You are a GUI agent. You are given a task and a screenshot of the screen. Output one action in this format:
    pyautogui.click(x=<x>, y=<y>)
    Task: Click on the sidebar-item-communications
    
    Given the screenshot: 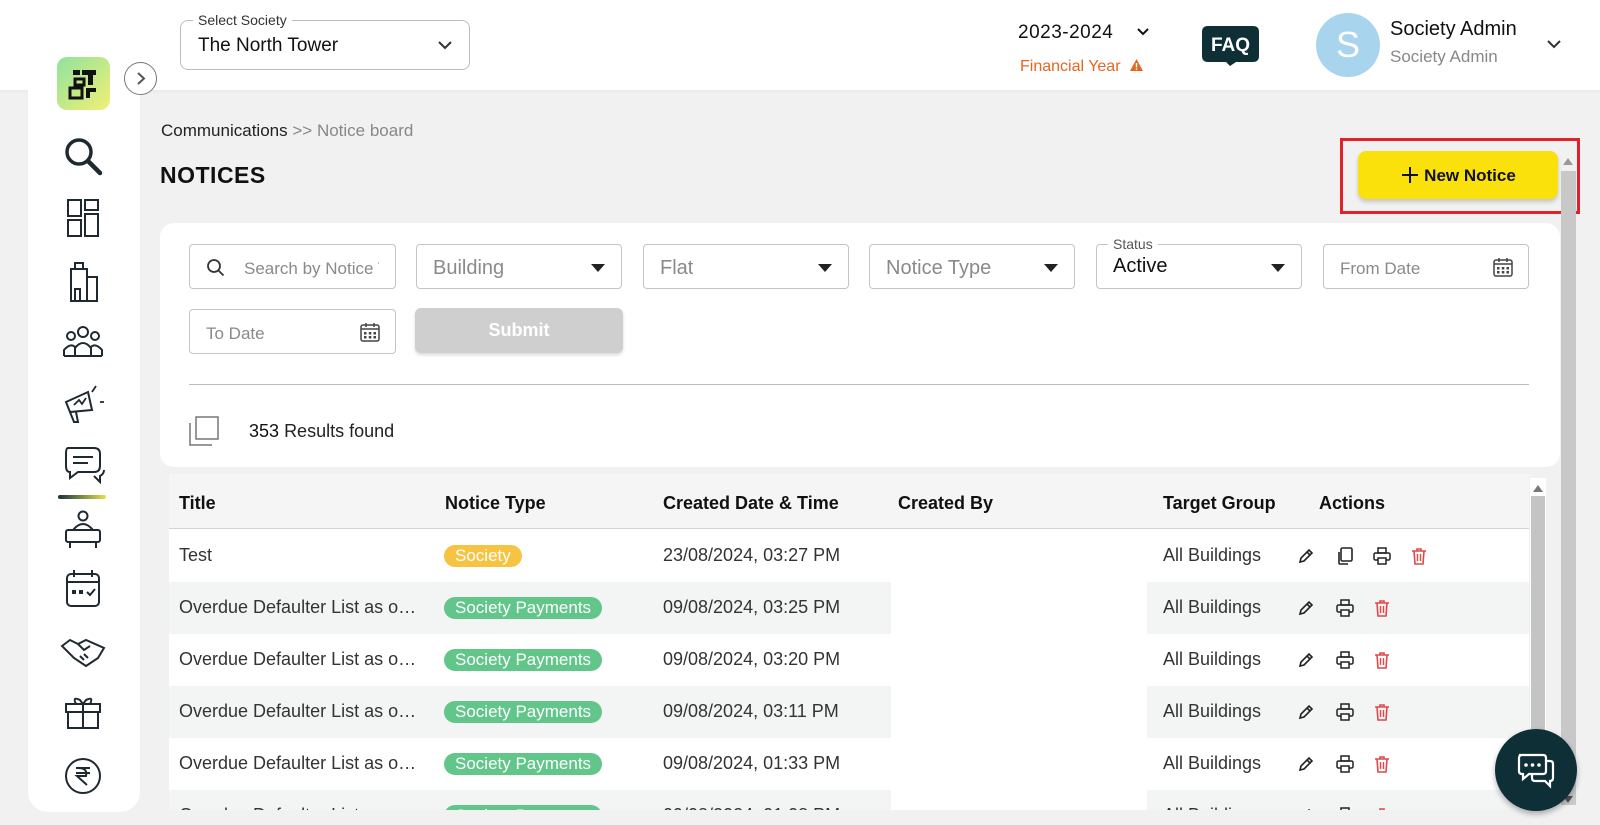 What is the action you would take?
    pyautogui.click(x=83, y=466)
    